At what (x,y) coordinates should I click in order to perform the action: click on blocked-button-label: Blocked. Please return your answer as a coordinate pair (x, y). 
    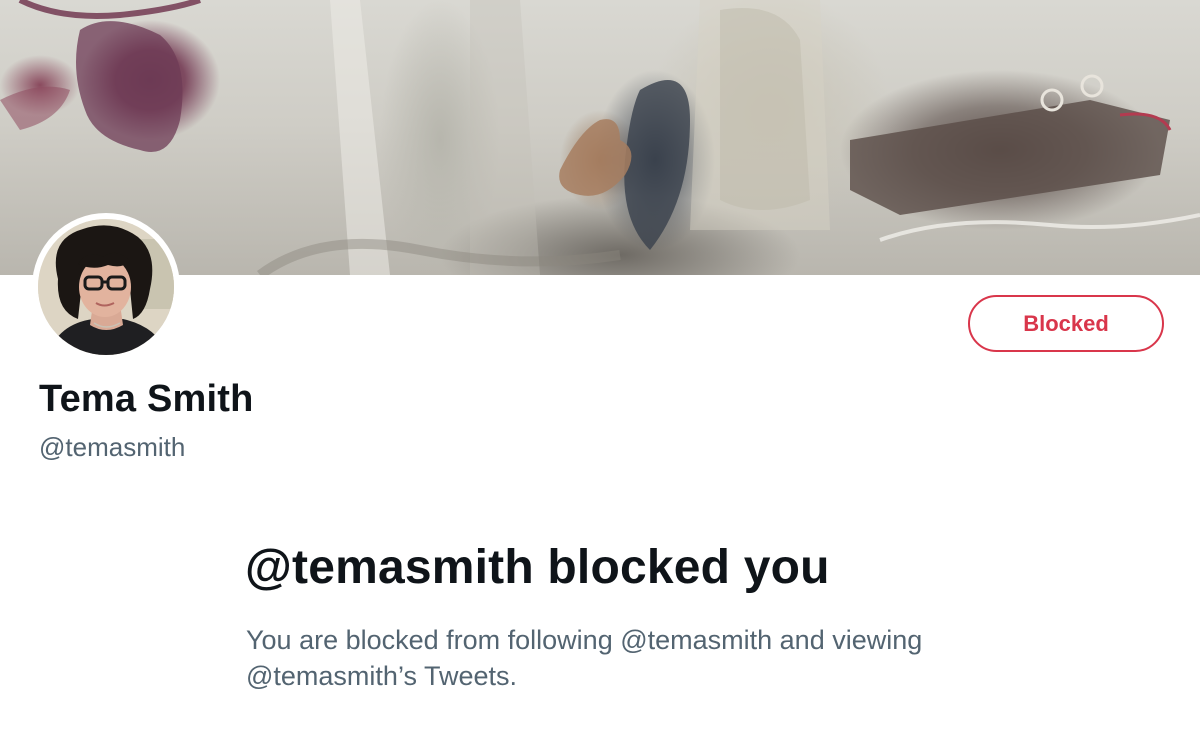
    Looking at the image, I should click on (1066, 323).